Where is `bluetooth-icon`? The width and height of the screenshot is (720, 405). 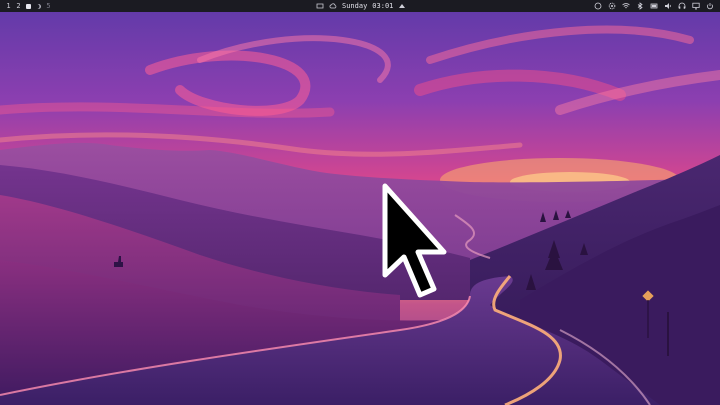 bluetooth-icon is located at coordinates (640, 6).